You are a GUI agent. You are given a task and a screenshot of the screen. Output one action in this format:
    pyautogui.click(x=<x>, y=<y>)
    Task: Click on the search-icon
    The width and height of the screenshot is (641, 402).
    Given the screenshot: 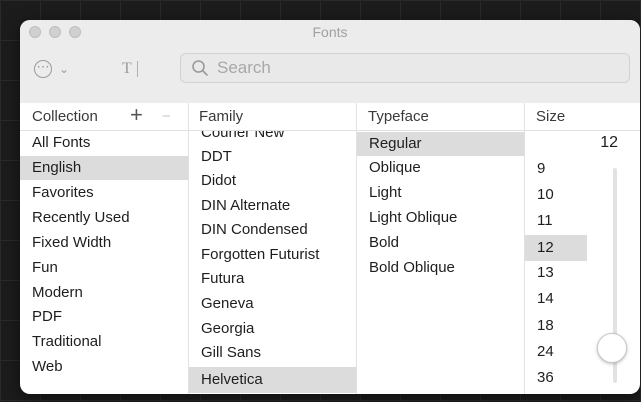 What is the action you would take?
    pyautogui.click(x=200, y=68)
    